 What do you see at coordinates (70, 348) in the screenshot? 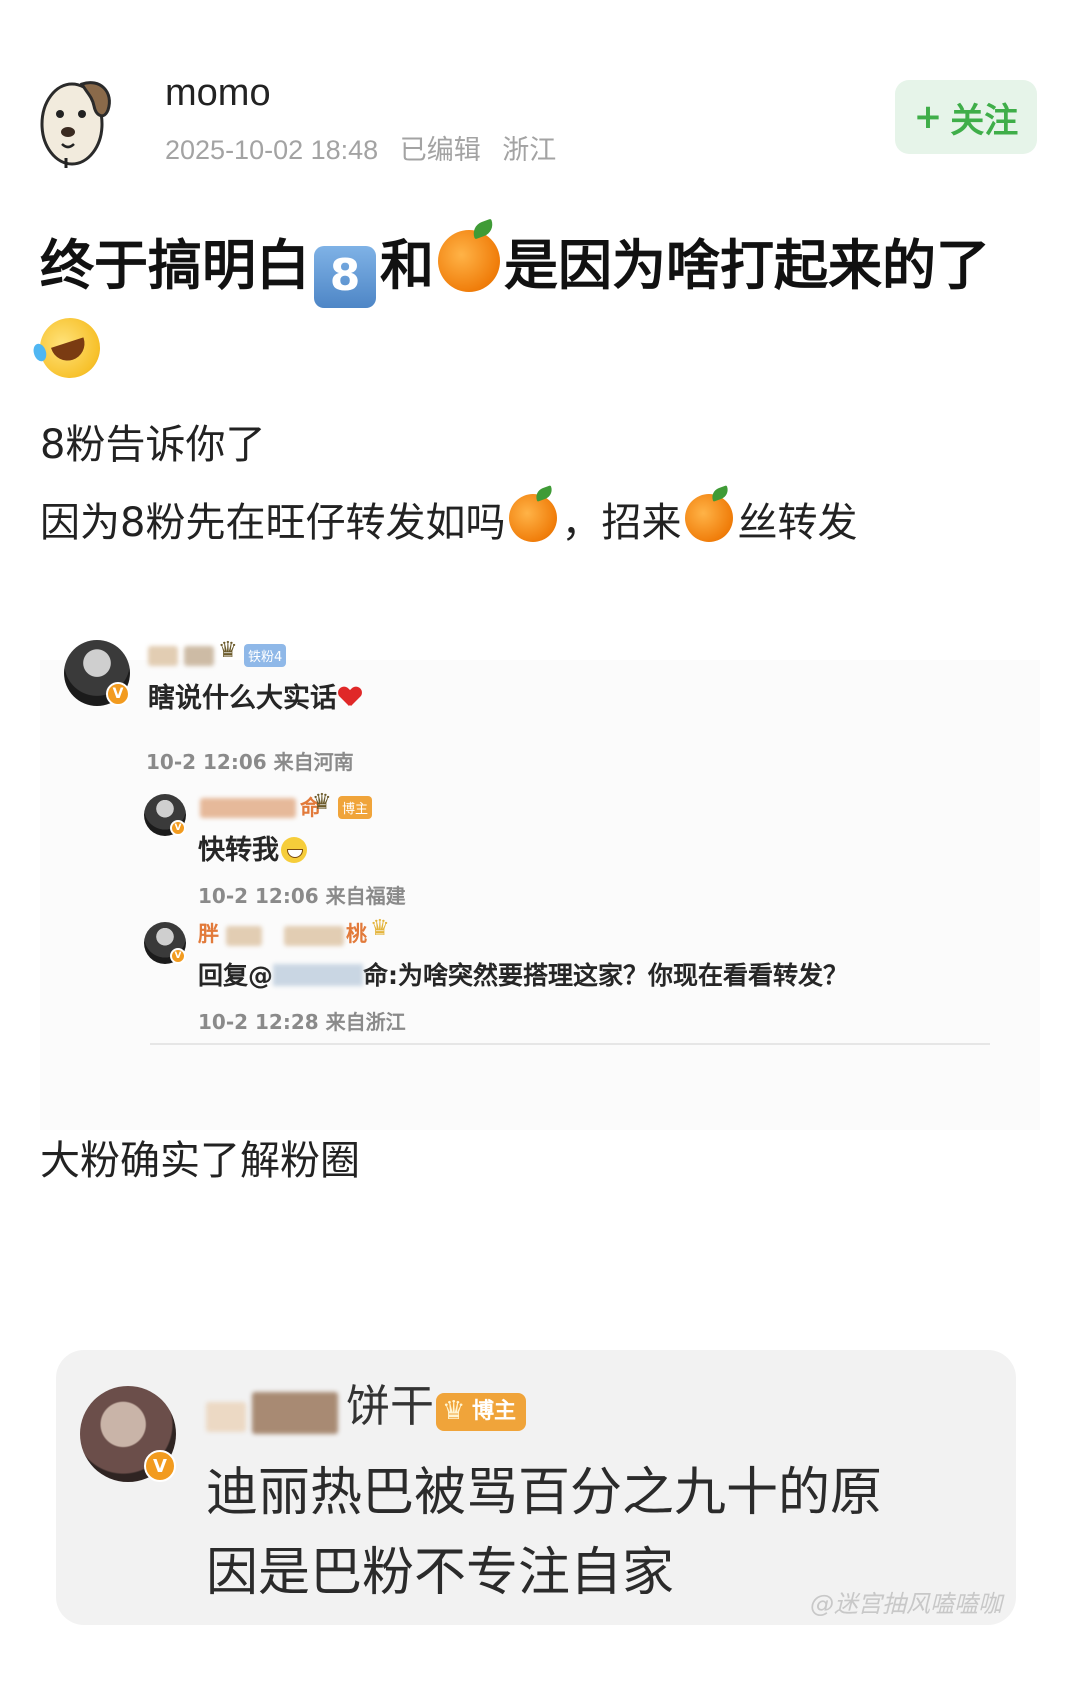
I see `rolling-laughing-icon` at bounding box center [70, 348].